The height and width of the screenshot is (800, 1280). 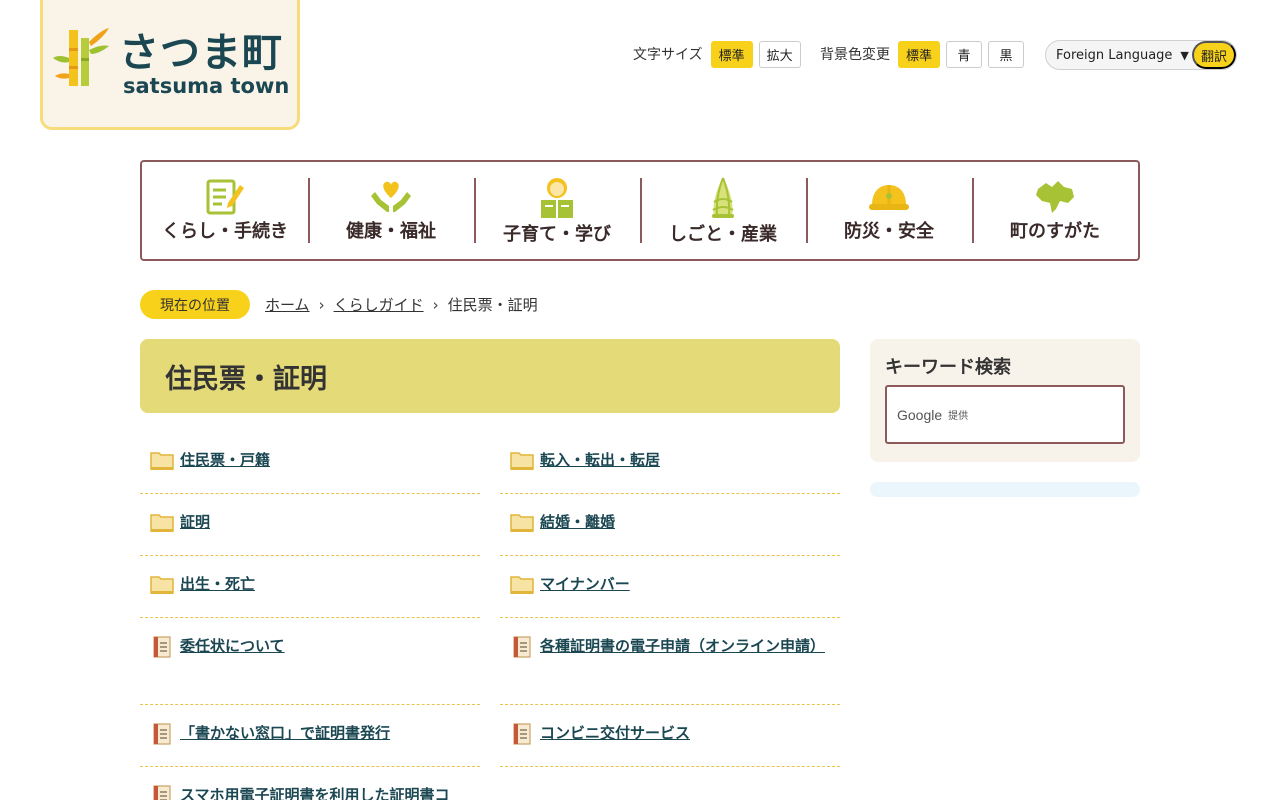 What do you see at coordinates (889, 231) in the screenshot?
I see `gnav-label: 防災・安全` at bounding box center [889, 231].